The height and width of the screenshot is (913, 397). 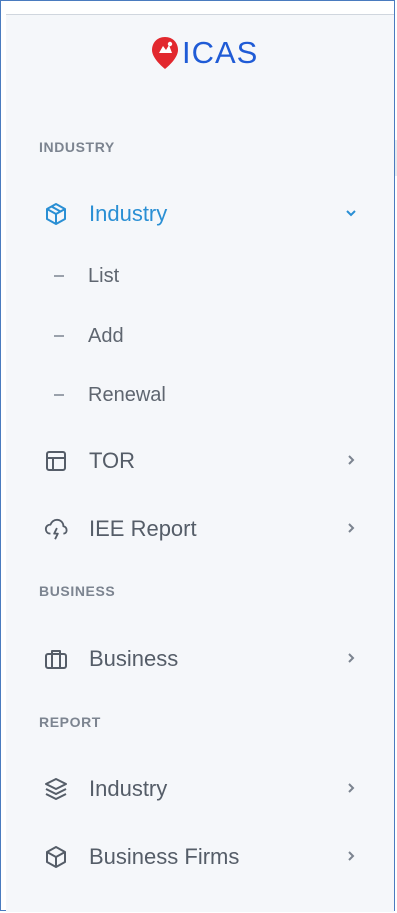 I want to click on chevron-down-icon, so click(x=351, y=213).